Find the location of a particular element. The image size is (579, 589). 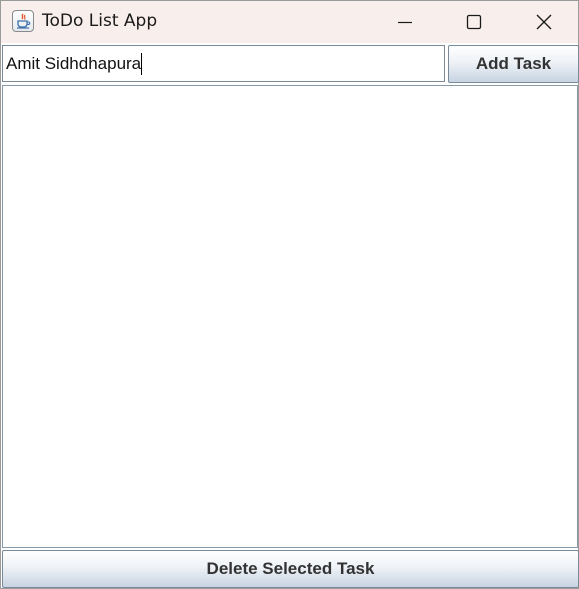

maximize-button is located at coordinates (474, 22).